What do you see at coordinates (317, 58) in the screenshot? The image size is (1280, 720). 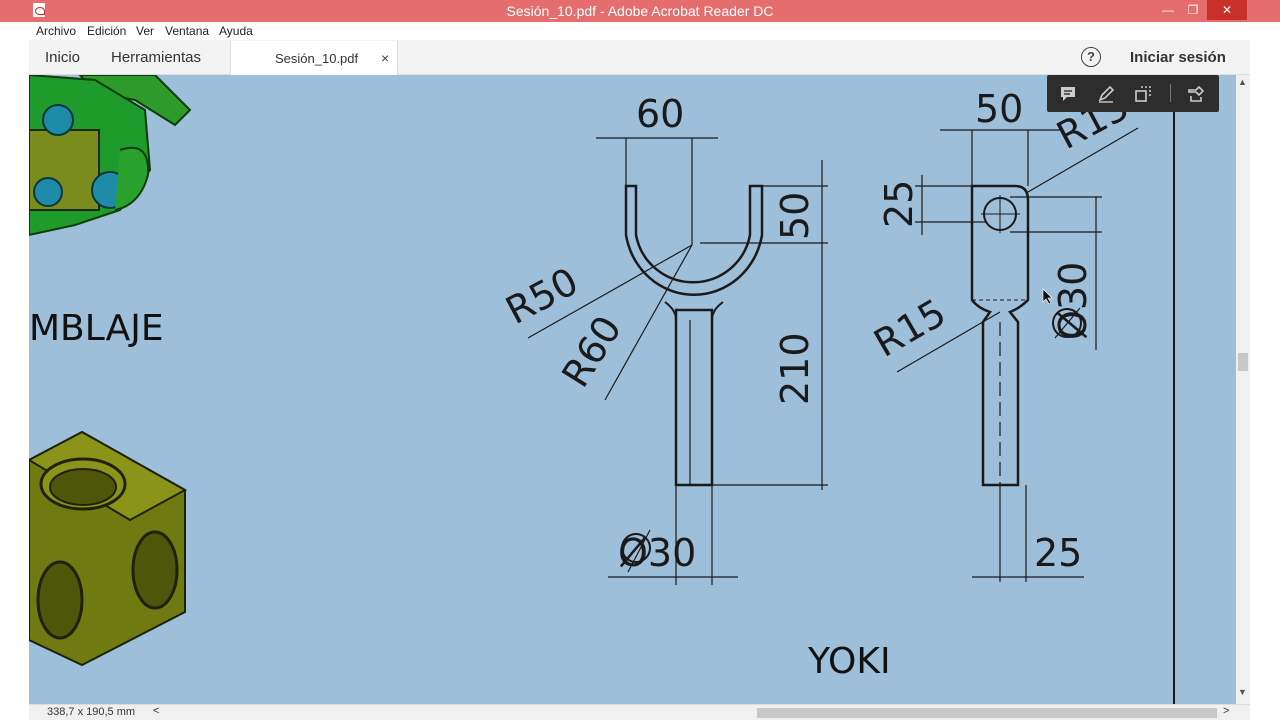 I see `document-tab-label: Sesión_10.pdf` at bounding box center [317, 58].